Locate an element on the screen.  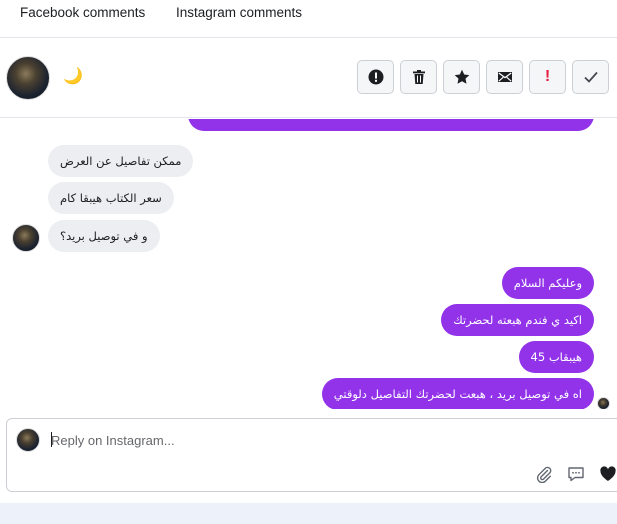
message-bubble-incoming: ممكن تفاصيل عن العرض is located at coordinates (121, 161).